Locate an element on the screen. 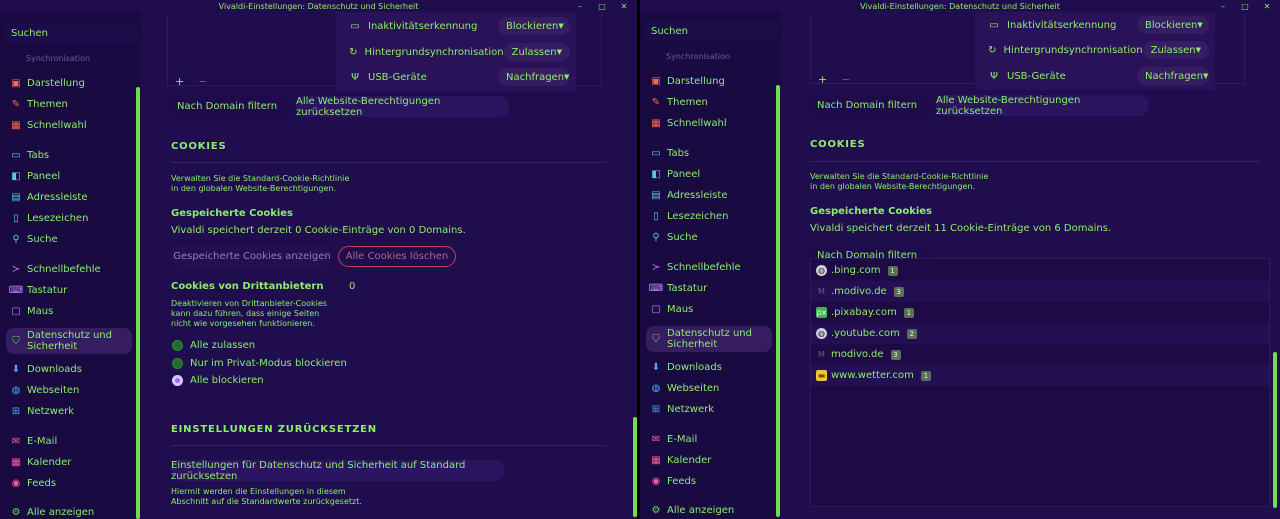 This screenshot has height=519, width=1280. cookie-domain-row: ◍ .youtube.com 2 is located at coordinates (1040, 333).